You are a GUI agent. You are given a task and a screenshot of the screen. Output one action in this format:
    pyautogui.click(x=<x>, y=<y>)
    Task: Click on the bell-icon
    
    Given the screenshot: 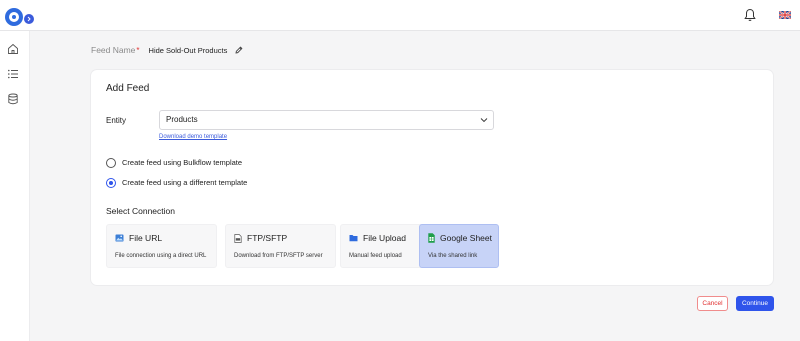 What is the action you would take?
    pyautogui.click(x=750, y=15)
    